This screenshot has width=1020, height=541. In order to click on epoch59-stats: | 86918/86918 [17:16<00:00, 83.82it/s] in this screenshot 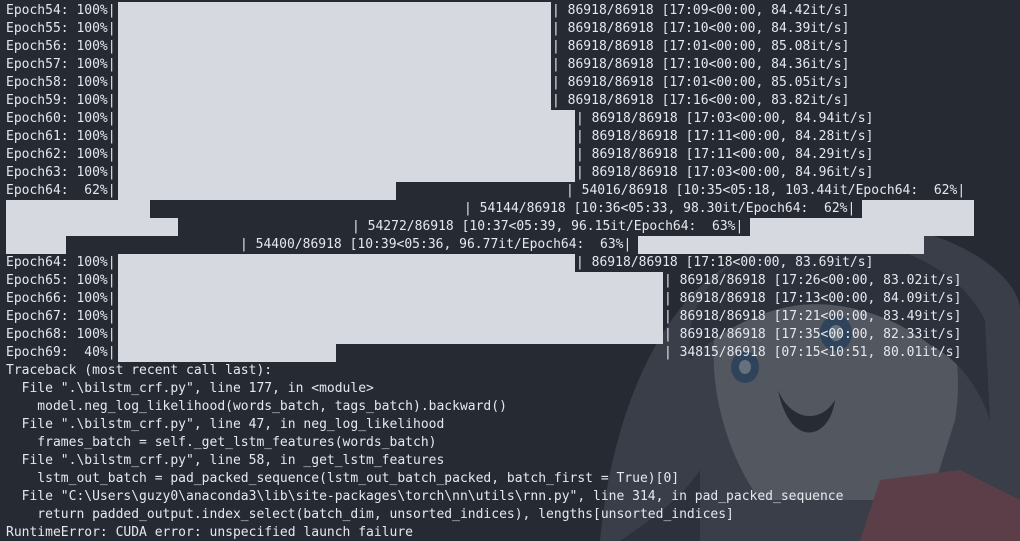, I will do `click(701, 100)`.